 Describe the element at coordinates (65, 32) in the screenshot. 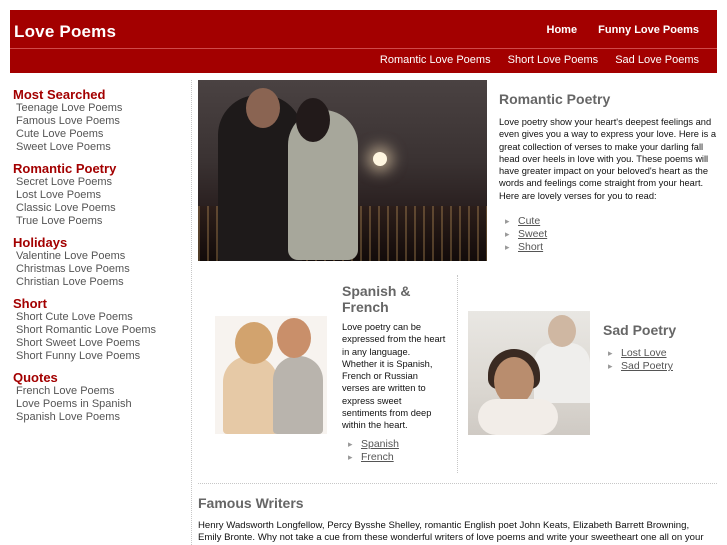

I see `site-title: Love Poems` at that location.